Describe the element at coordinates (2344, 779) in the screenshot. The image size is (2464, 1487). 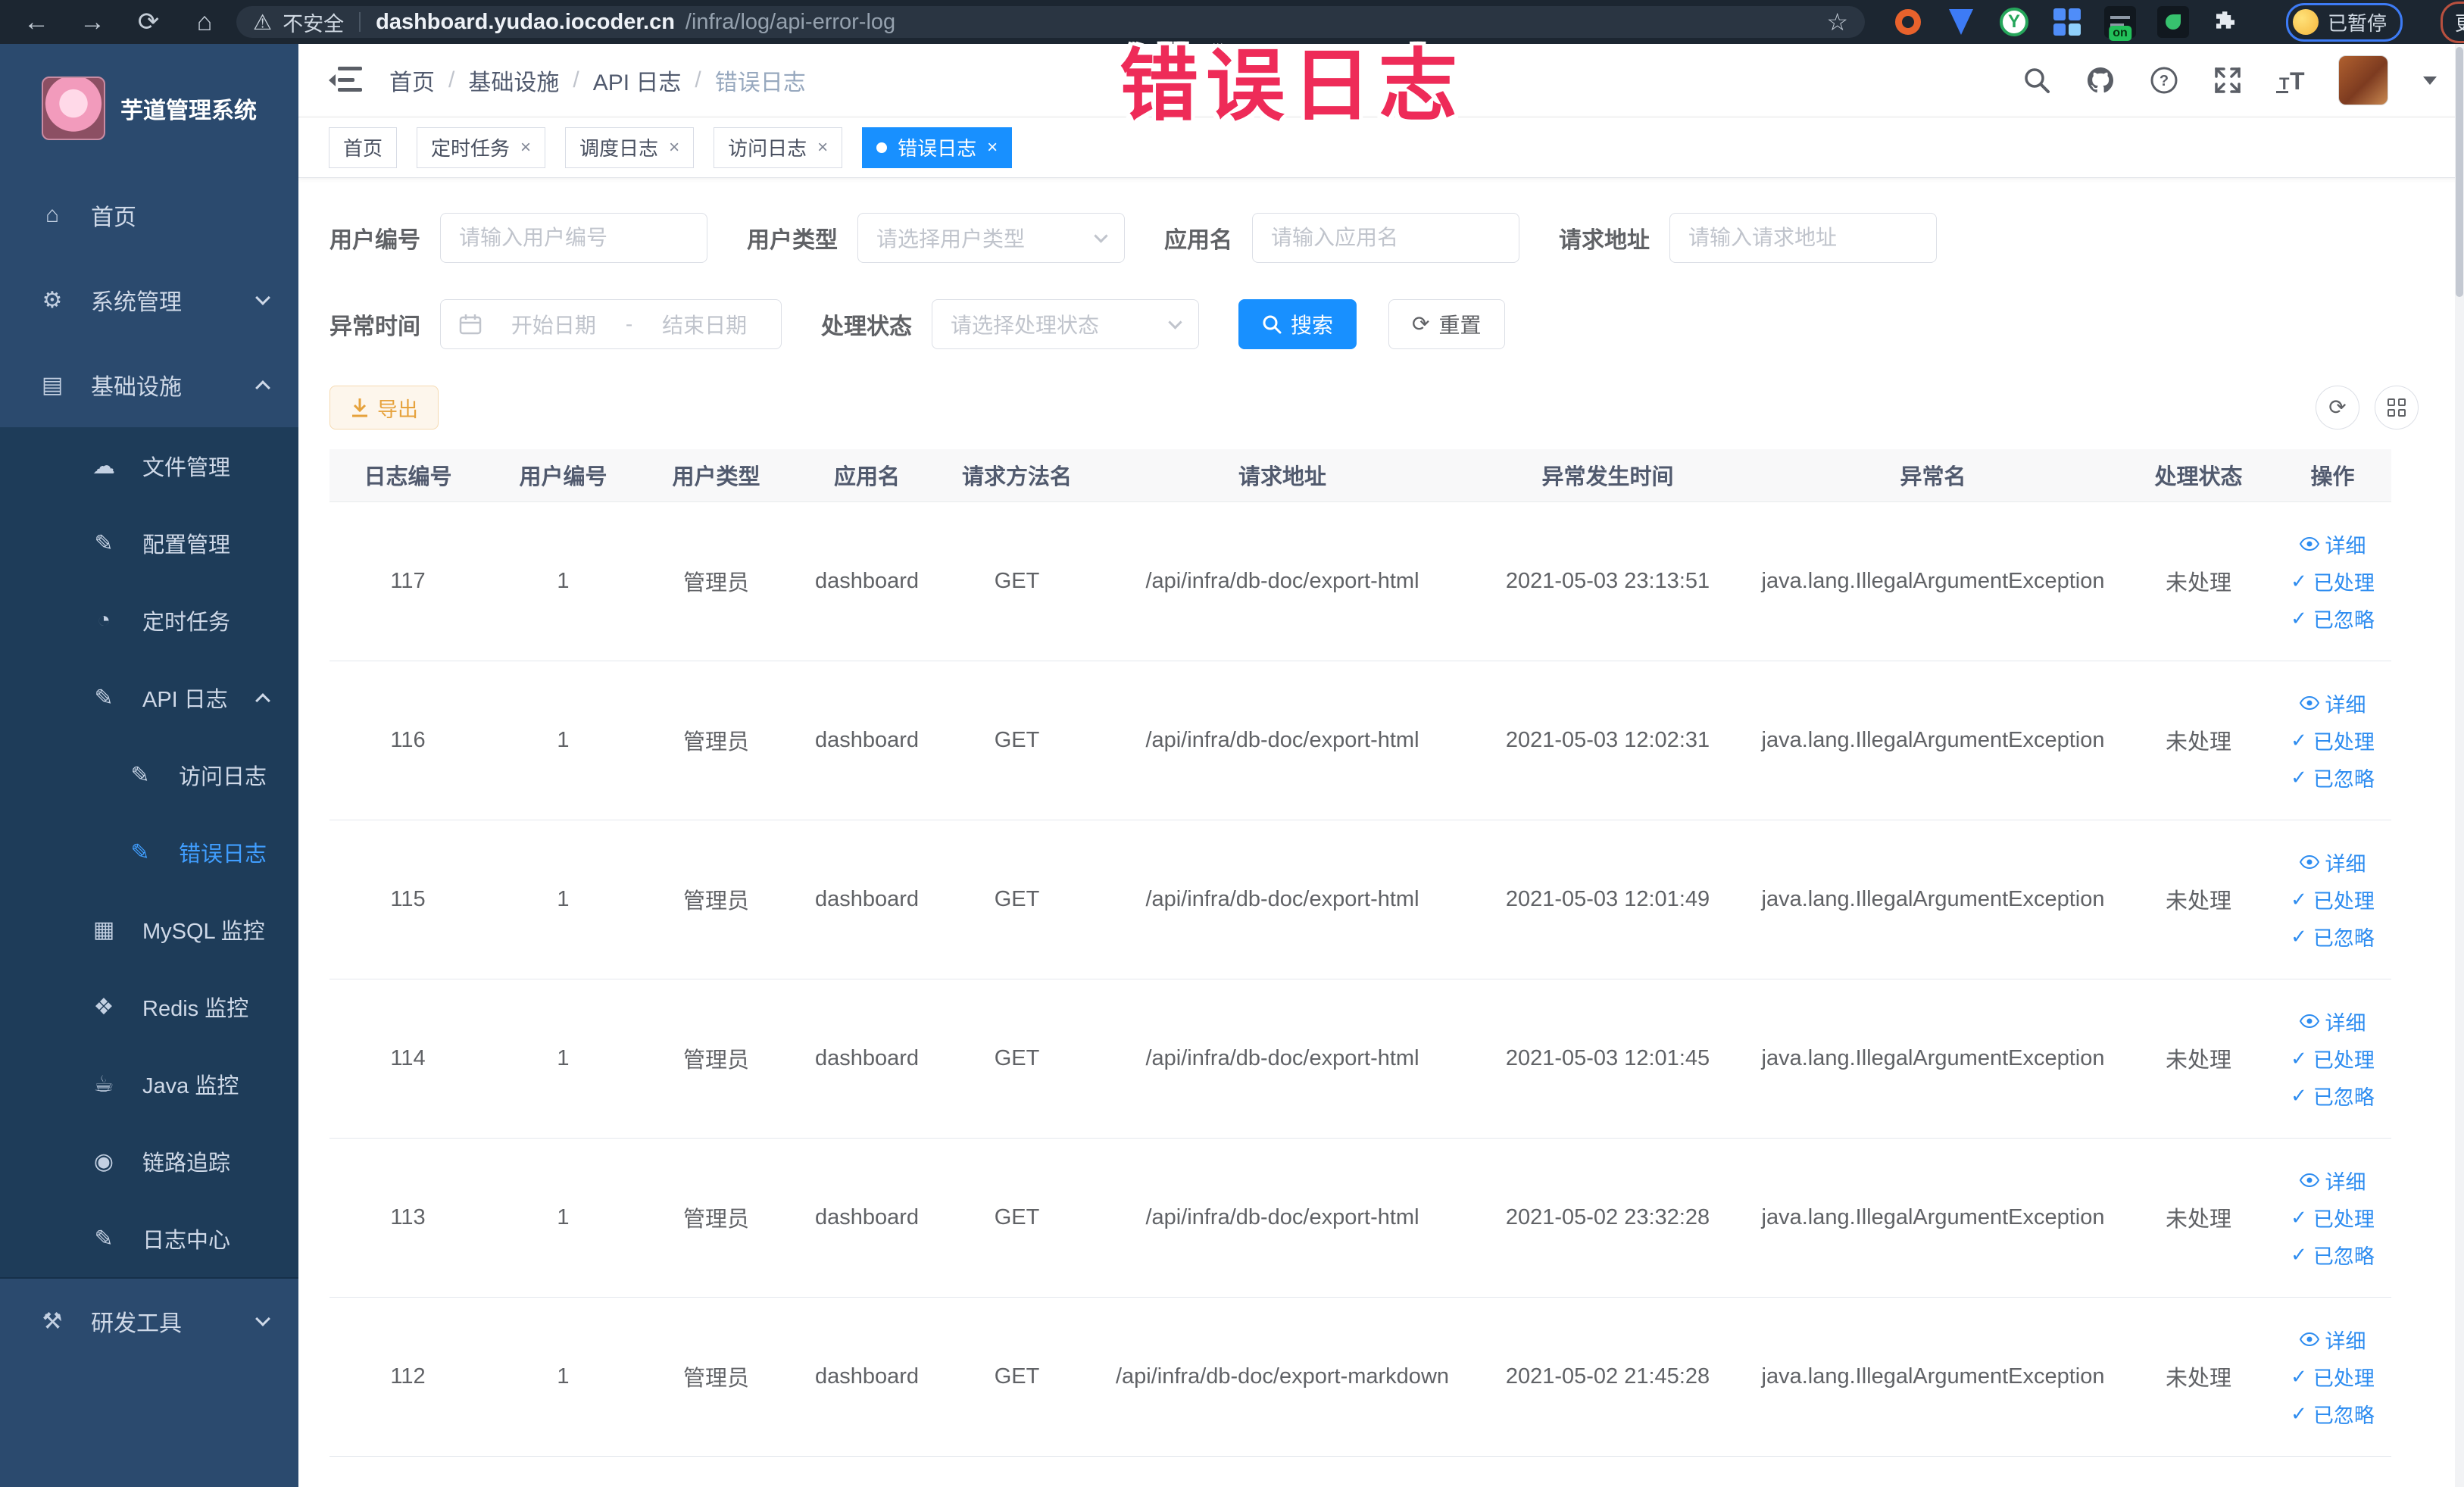
I see `ignored-link-label: 已忽略` at that location.